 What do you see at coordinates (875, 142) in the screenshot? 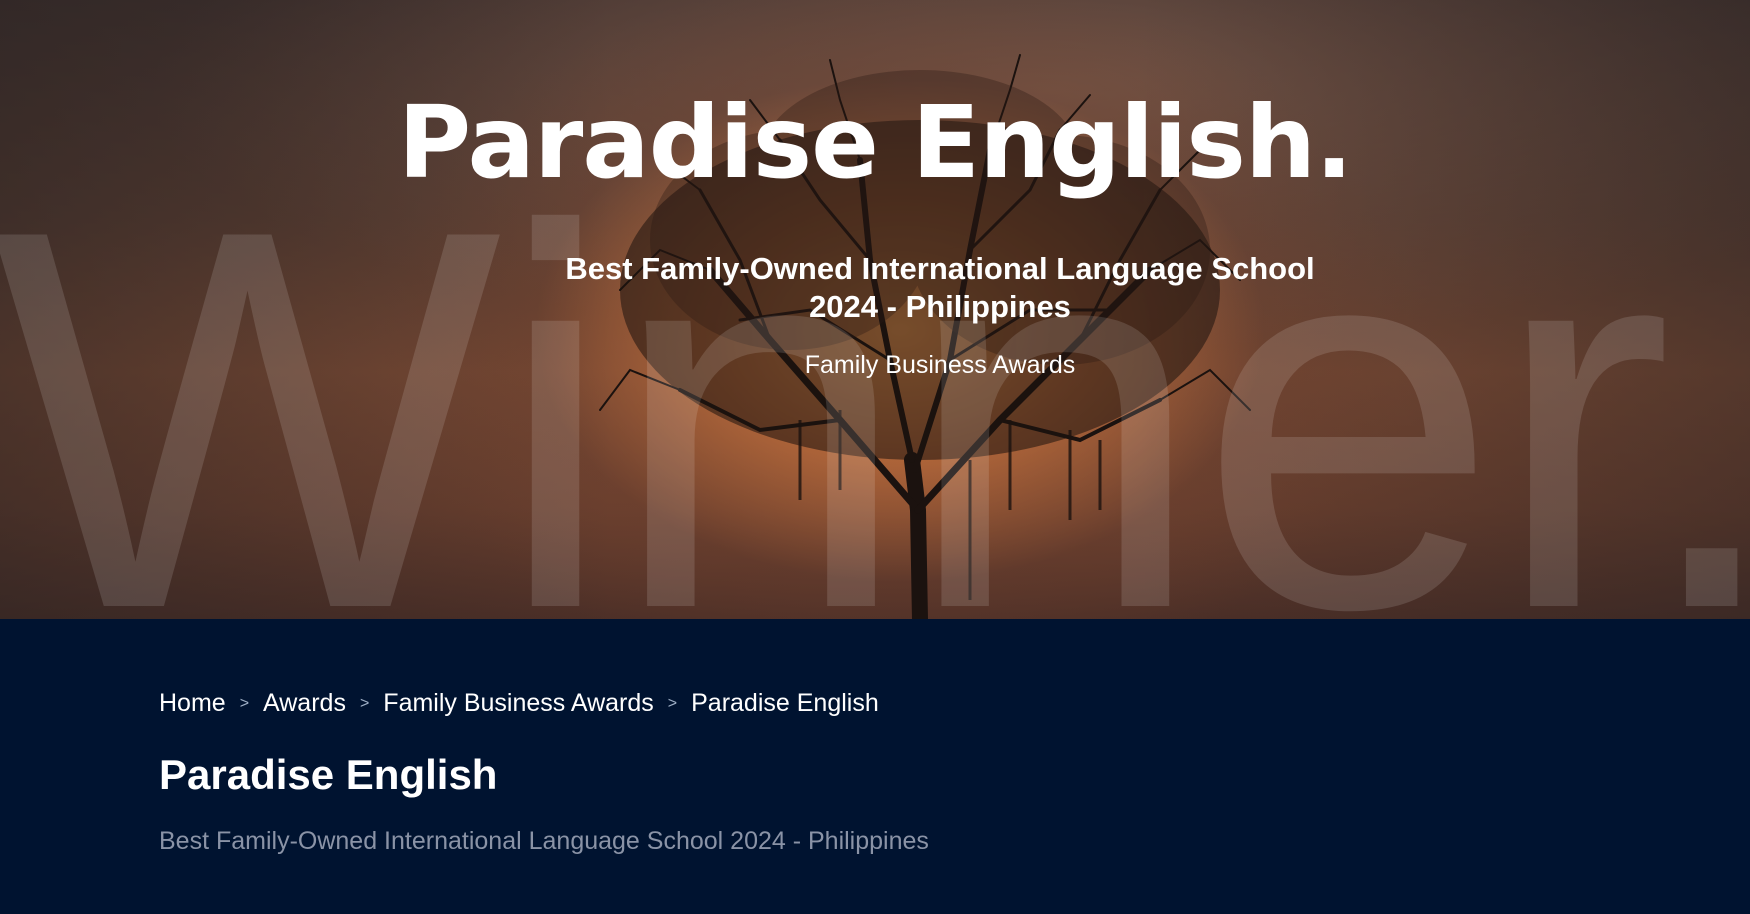
I see `hero-title: Paradise English.` at bounding box center [875, 142].